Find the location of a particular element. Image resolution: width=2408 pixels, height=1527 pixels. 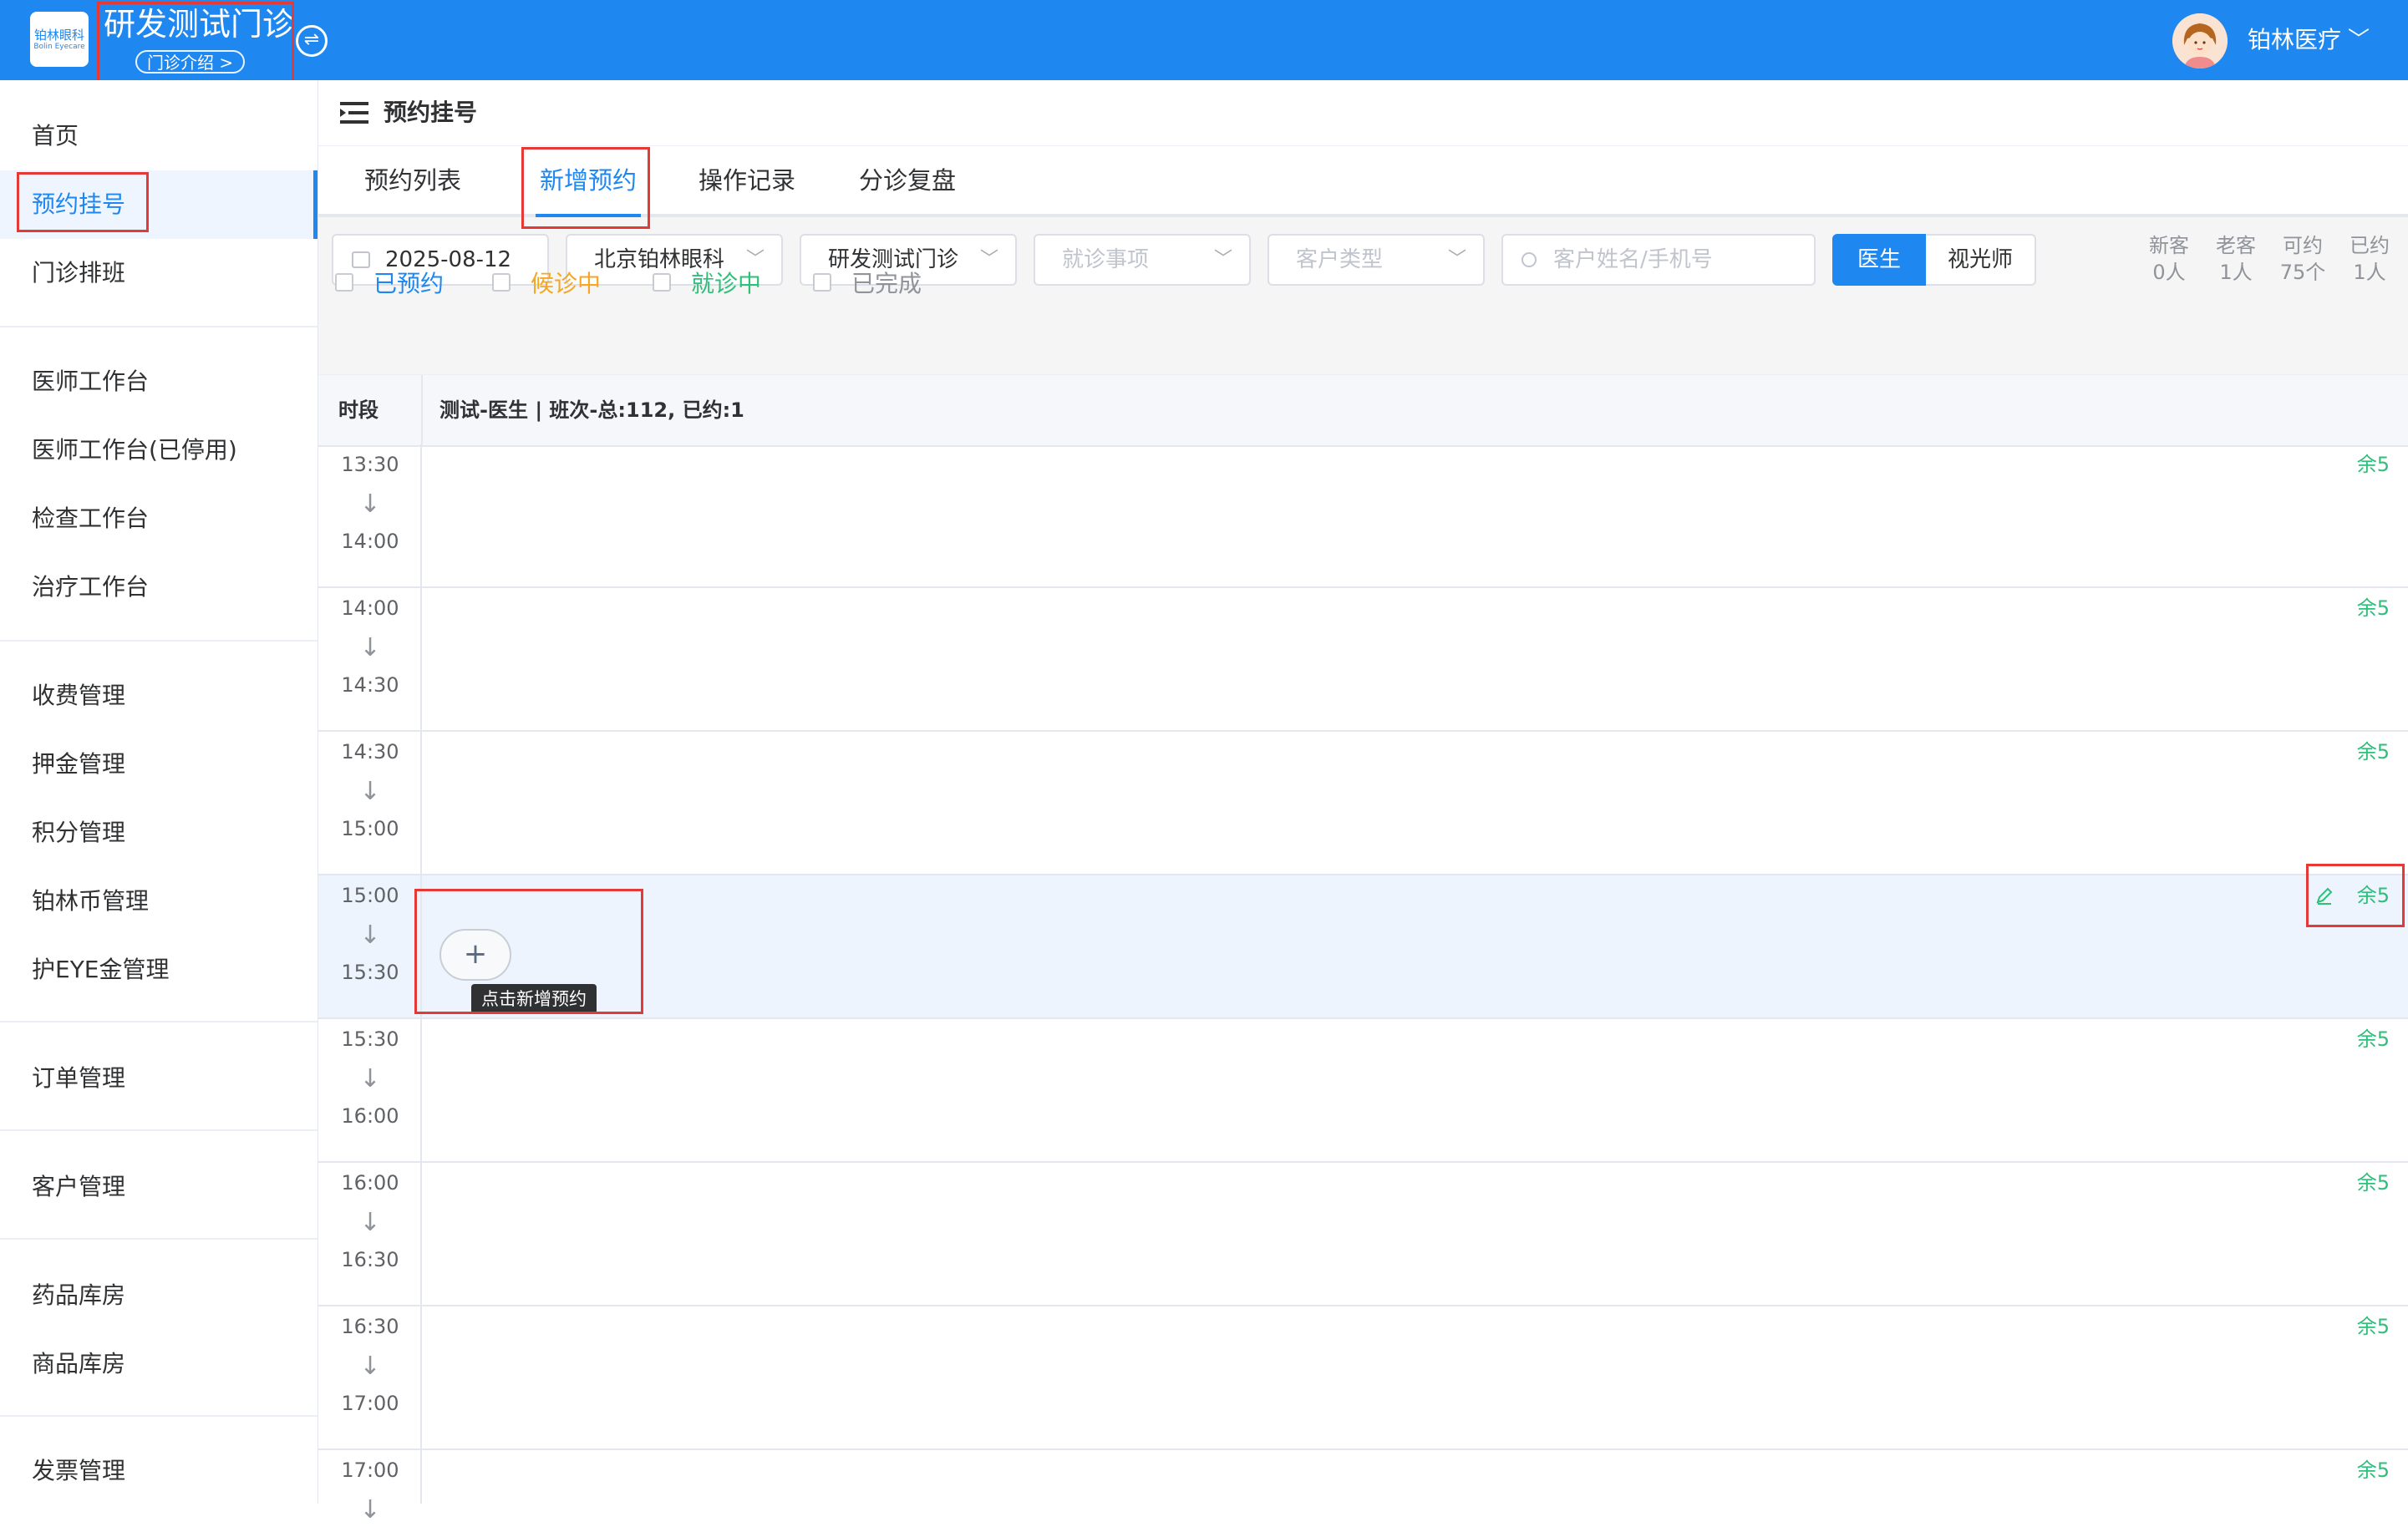

add-appointment-button: + is located at coordinates (475, 955).